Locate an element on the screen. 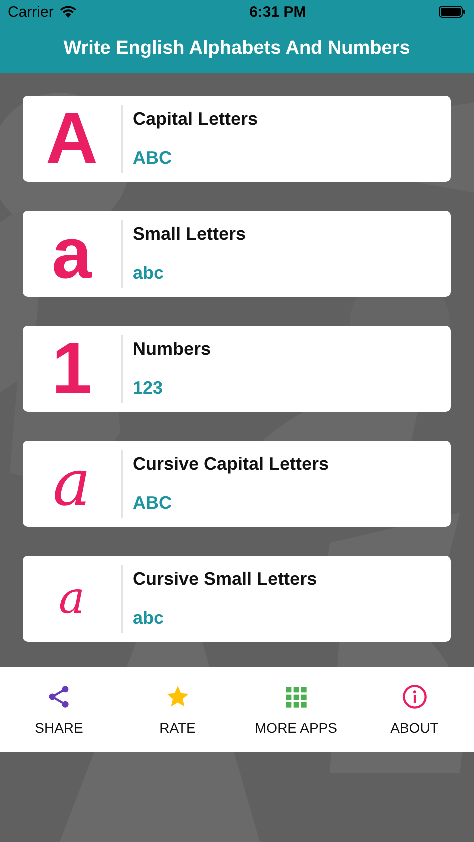 The image size is (474, 842). app-title: Write English Alphabets And Numbers is located at coordinates (237, 49).